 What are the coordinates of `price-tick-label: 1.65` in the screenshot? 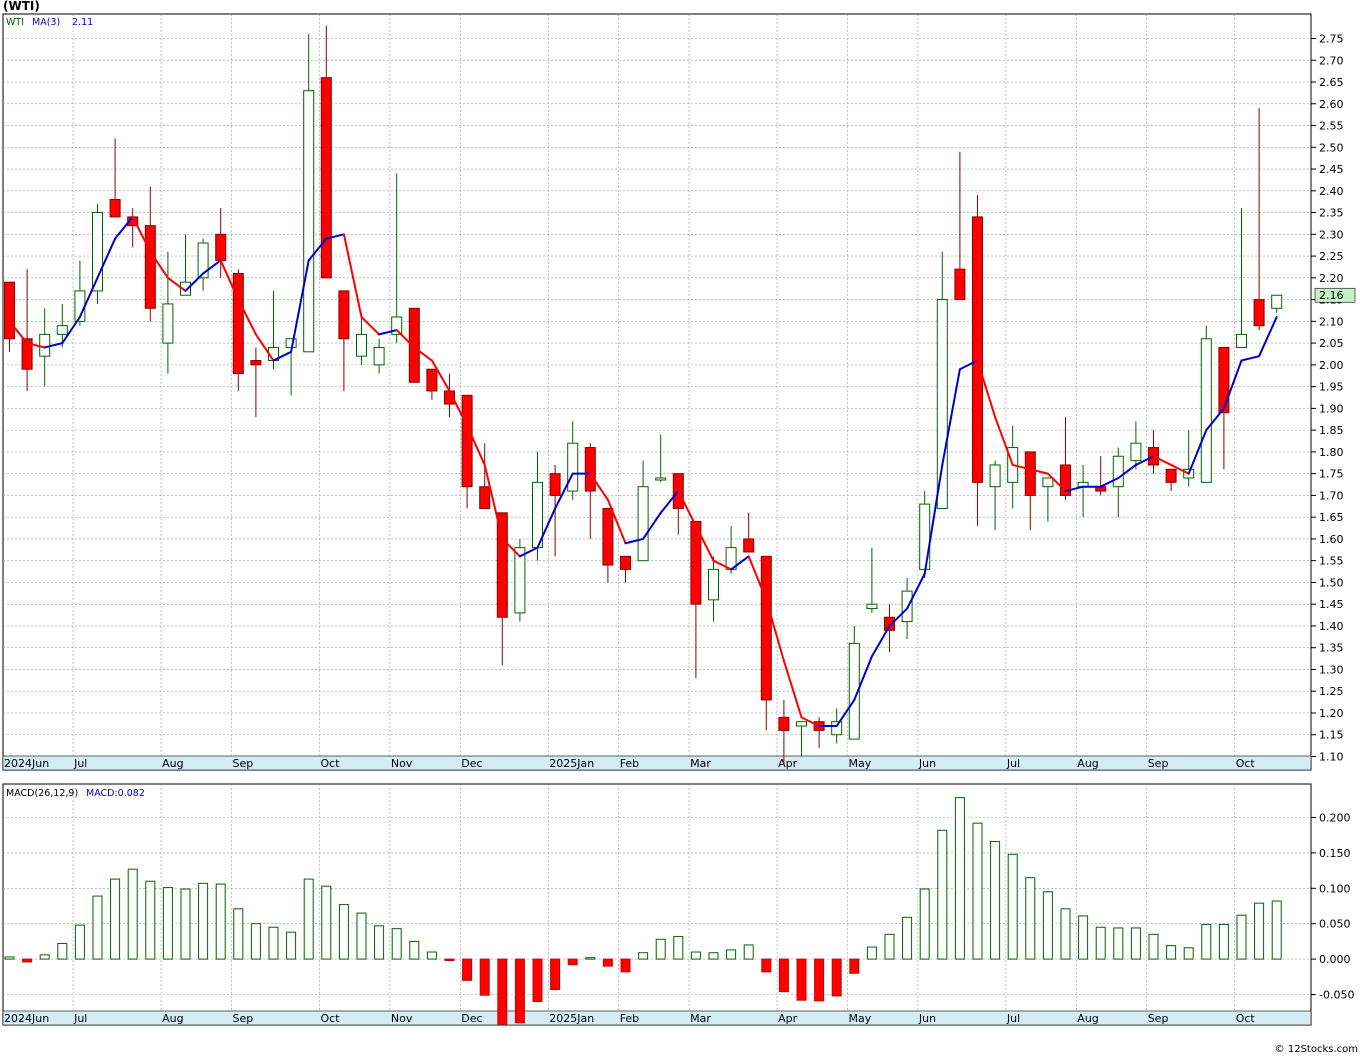 It's located at (1331, 517).